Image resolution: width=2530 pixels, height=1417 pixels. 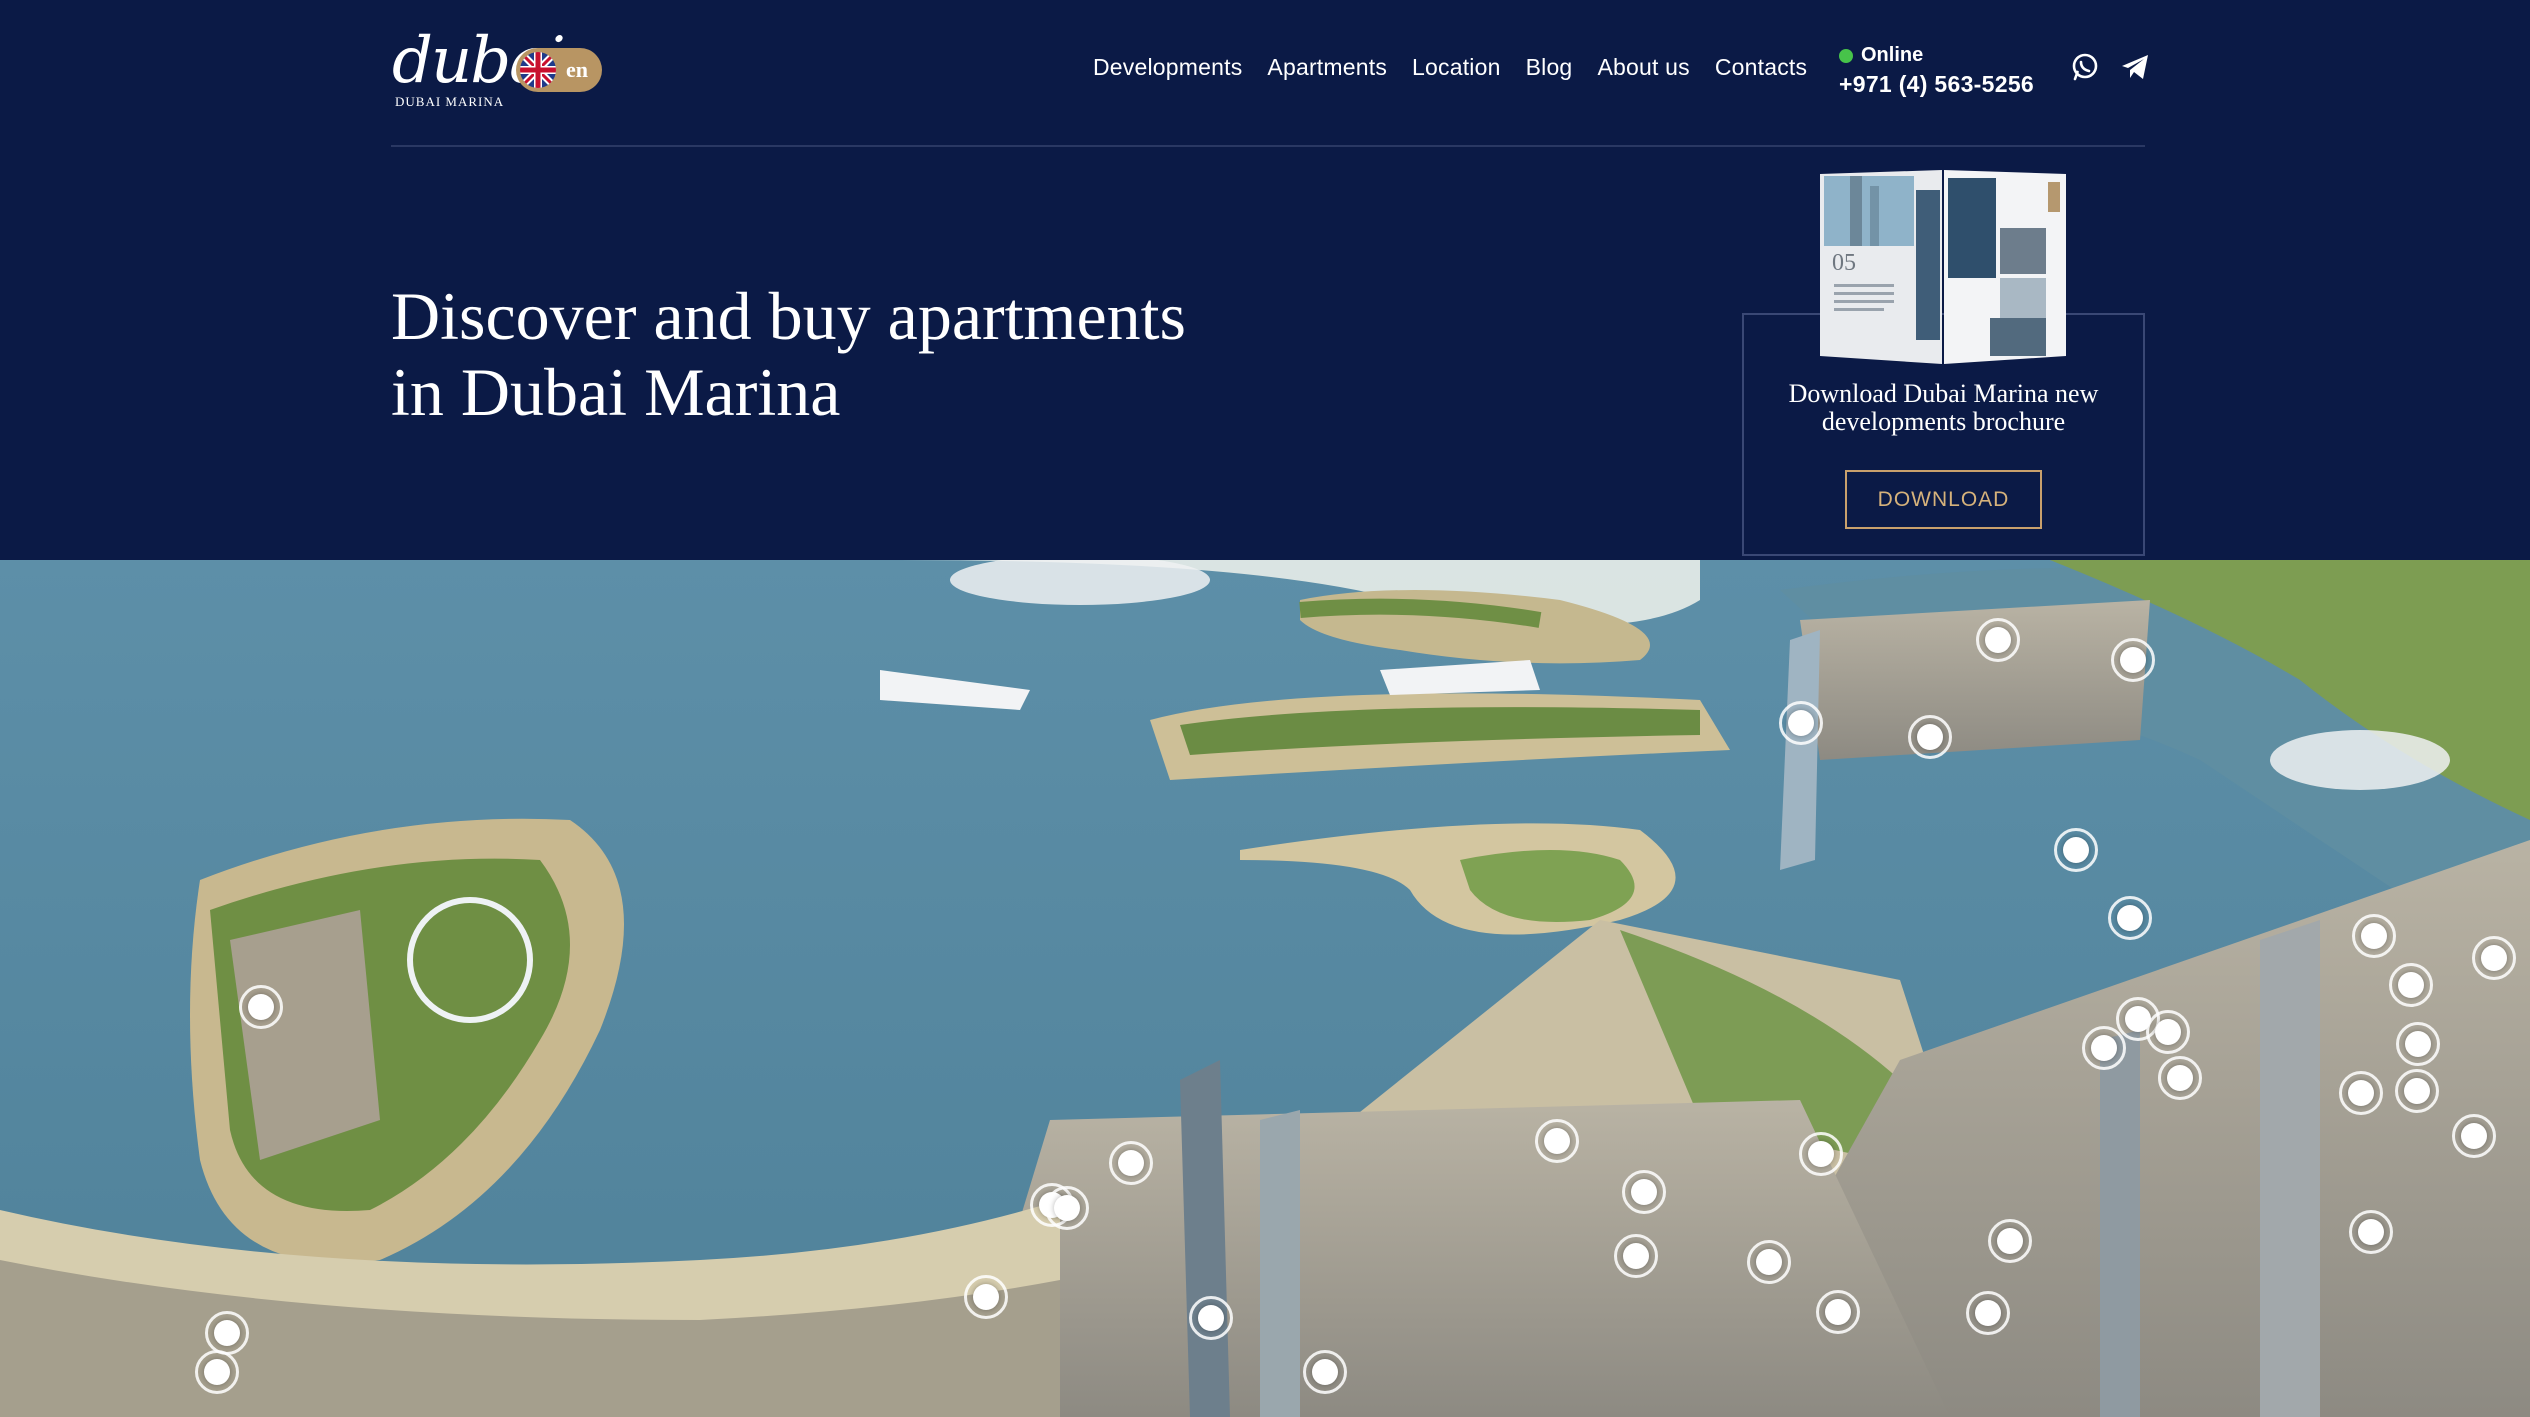 What do you see at coordinates (1943, 266) in the screenshot?
I see `brochure-book-image: 05` at bounding box center [1943, 266].